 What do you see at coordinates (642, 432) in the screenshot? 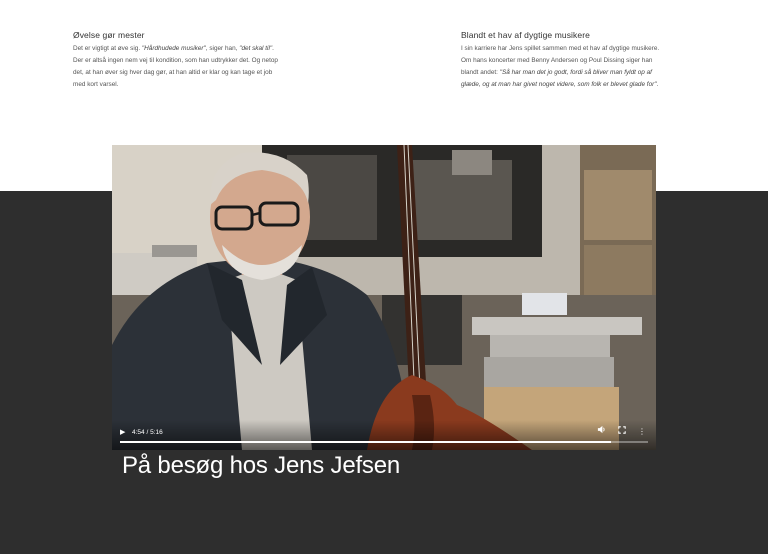
I see `more-options-icon: ⋮` at bounding box center [642, 432].